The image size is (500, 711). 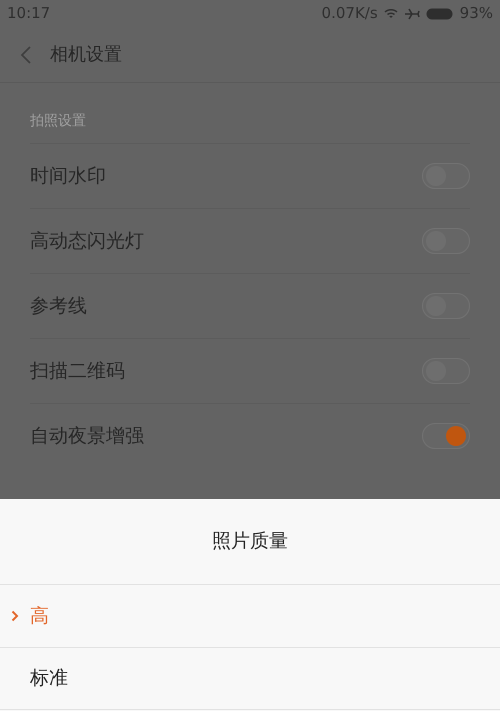 I want to click on sheet-title: 照片质量, so click(x=250, y=541).